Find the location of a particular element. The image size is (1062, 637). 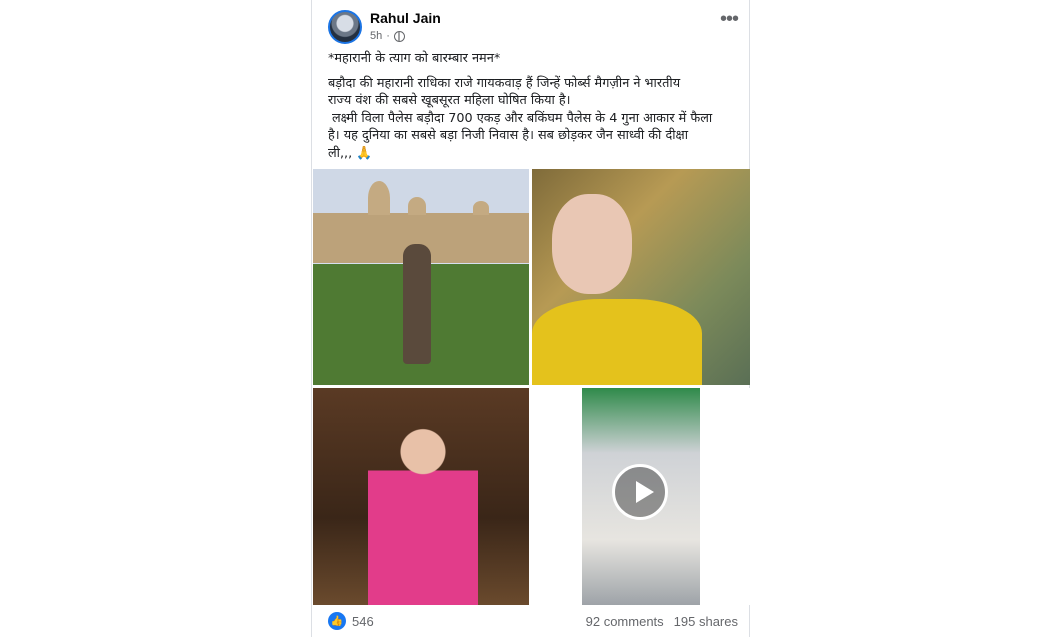

engagement-counts: 92 comments 195 shares is located at coordinates (662, 621).